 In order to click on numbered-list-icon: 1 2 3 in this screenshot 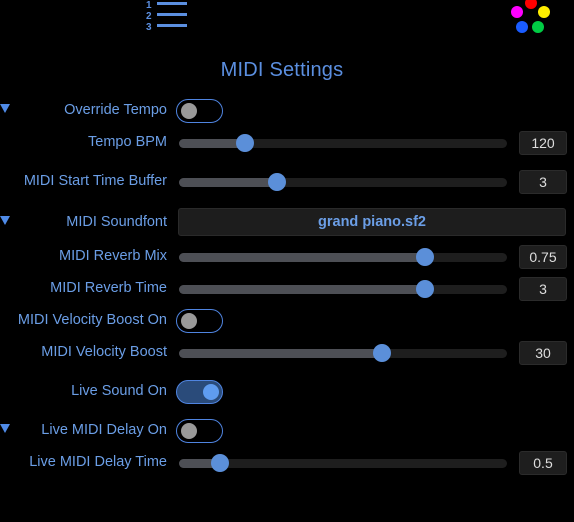, I will do `click(167, 17)`.